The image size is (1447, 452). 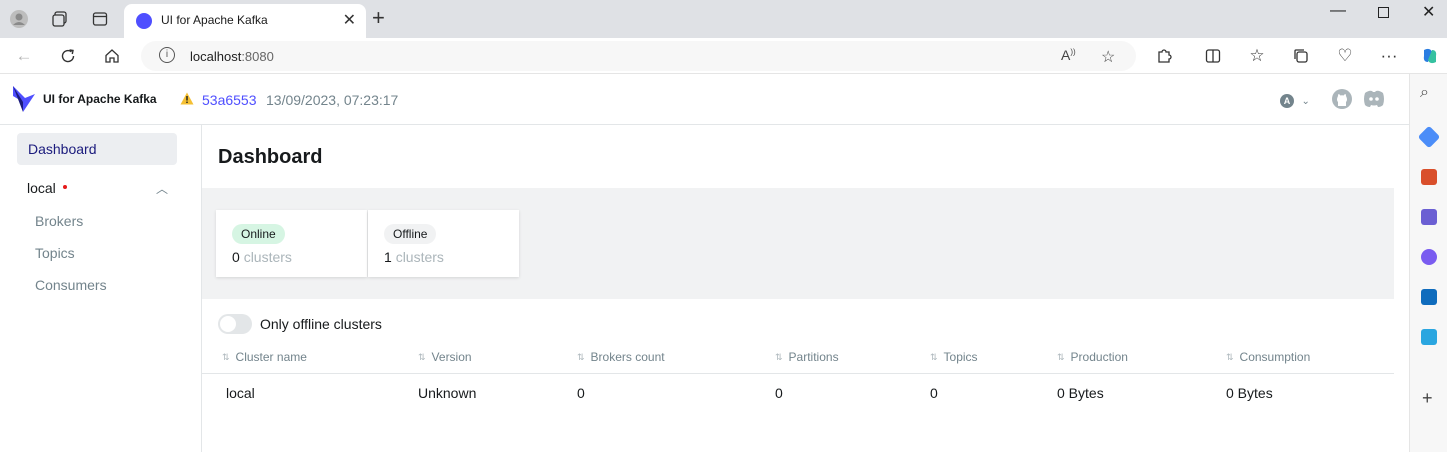 What do you see at coordinates (934, 393) in the screenshot?
I see `topics-cell: 0` at bounding box center [934, 393].